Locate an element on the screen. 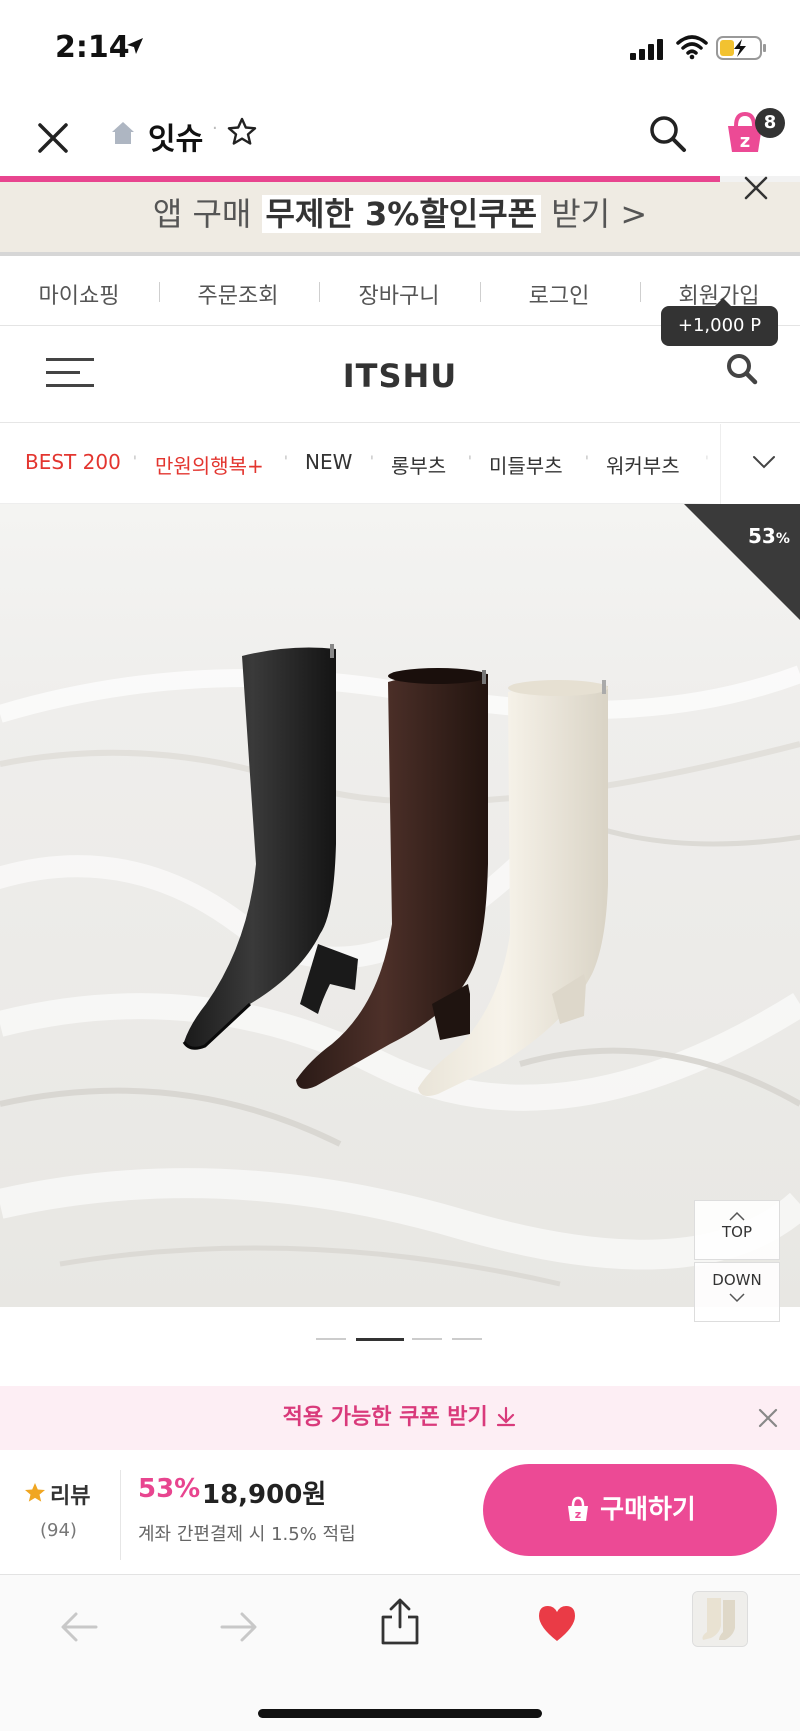 The image size is (800, 1731). app-promo-banner: 앱 구매 무제한 3%할인쿠폰 받기 > is located at coordinates (400, 217).